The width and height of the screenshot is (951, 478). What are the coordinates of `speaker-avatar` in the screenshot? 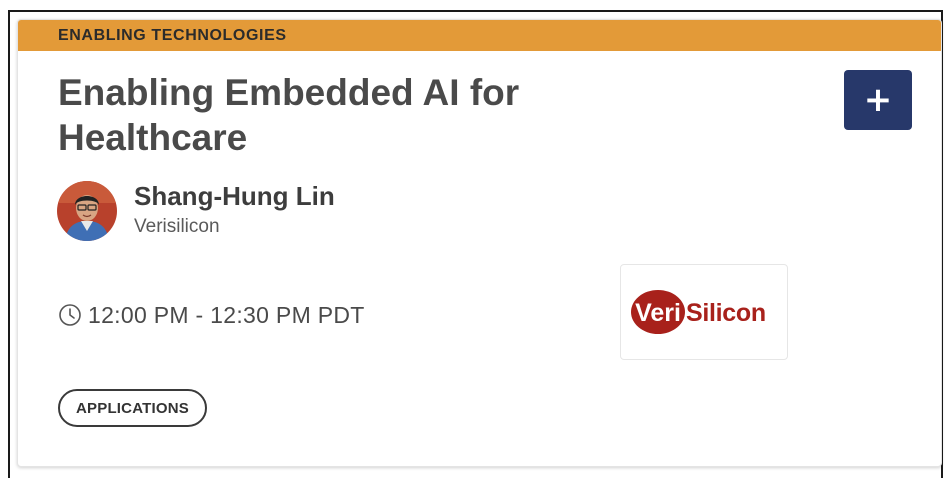 It's located at (87, 211).